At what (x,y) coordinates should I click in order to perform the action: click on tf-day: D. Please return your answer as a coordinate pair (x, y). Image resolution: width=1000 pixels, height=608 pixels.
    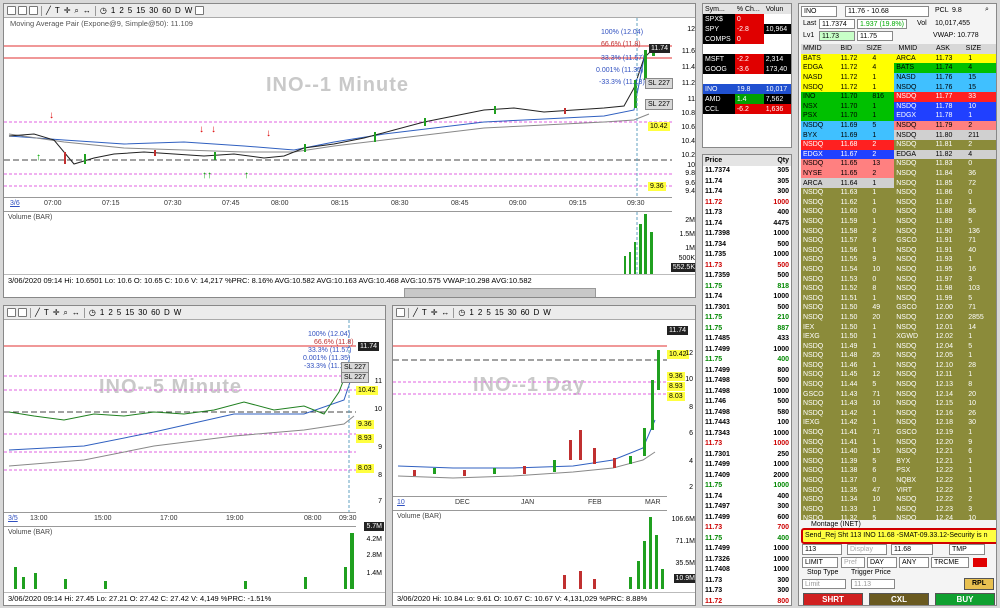
    Looking at the image, I should click on (536, 312).